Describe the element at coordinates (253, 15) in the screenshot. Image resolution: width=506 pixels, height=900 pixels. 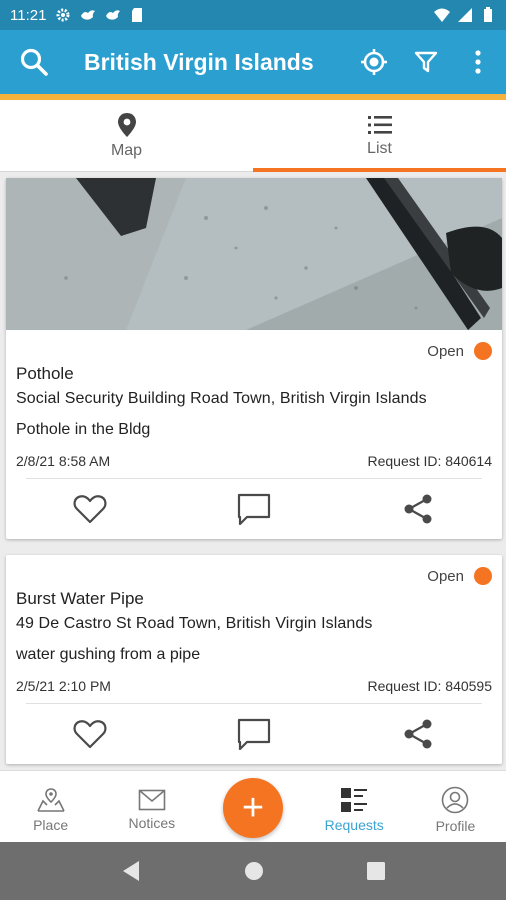
I see `status-bar: 11:21` at that location.